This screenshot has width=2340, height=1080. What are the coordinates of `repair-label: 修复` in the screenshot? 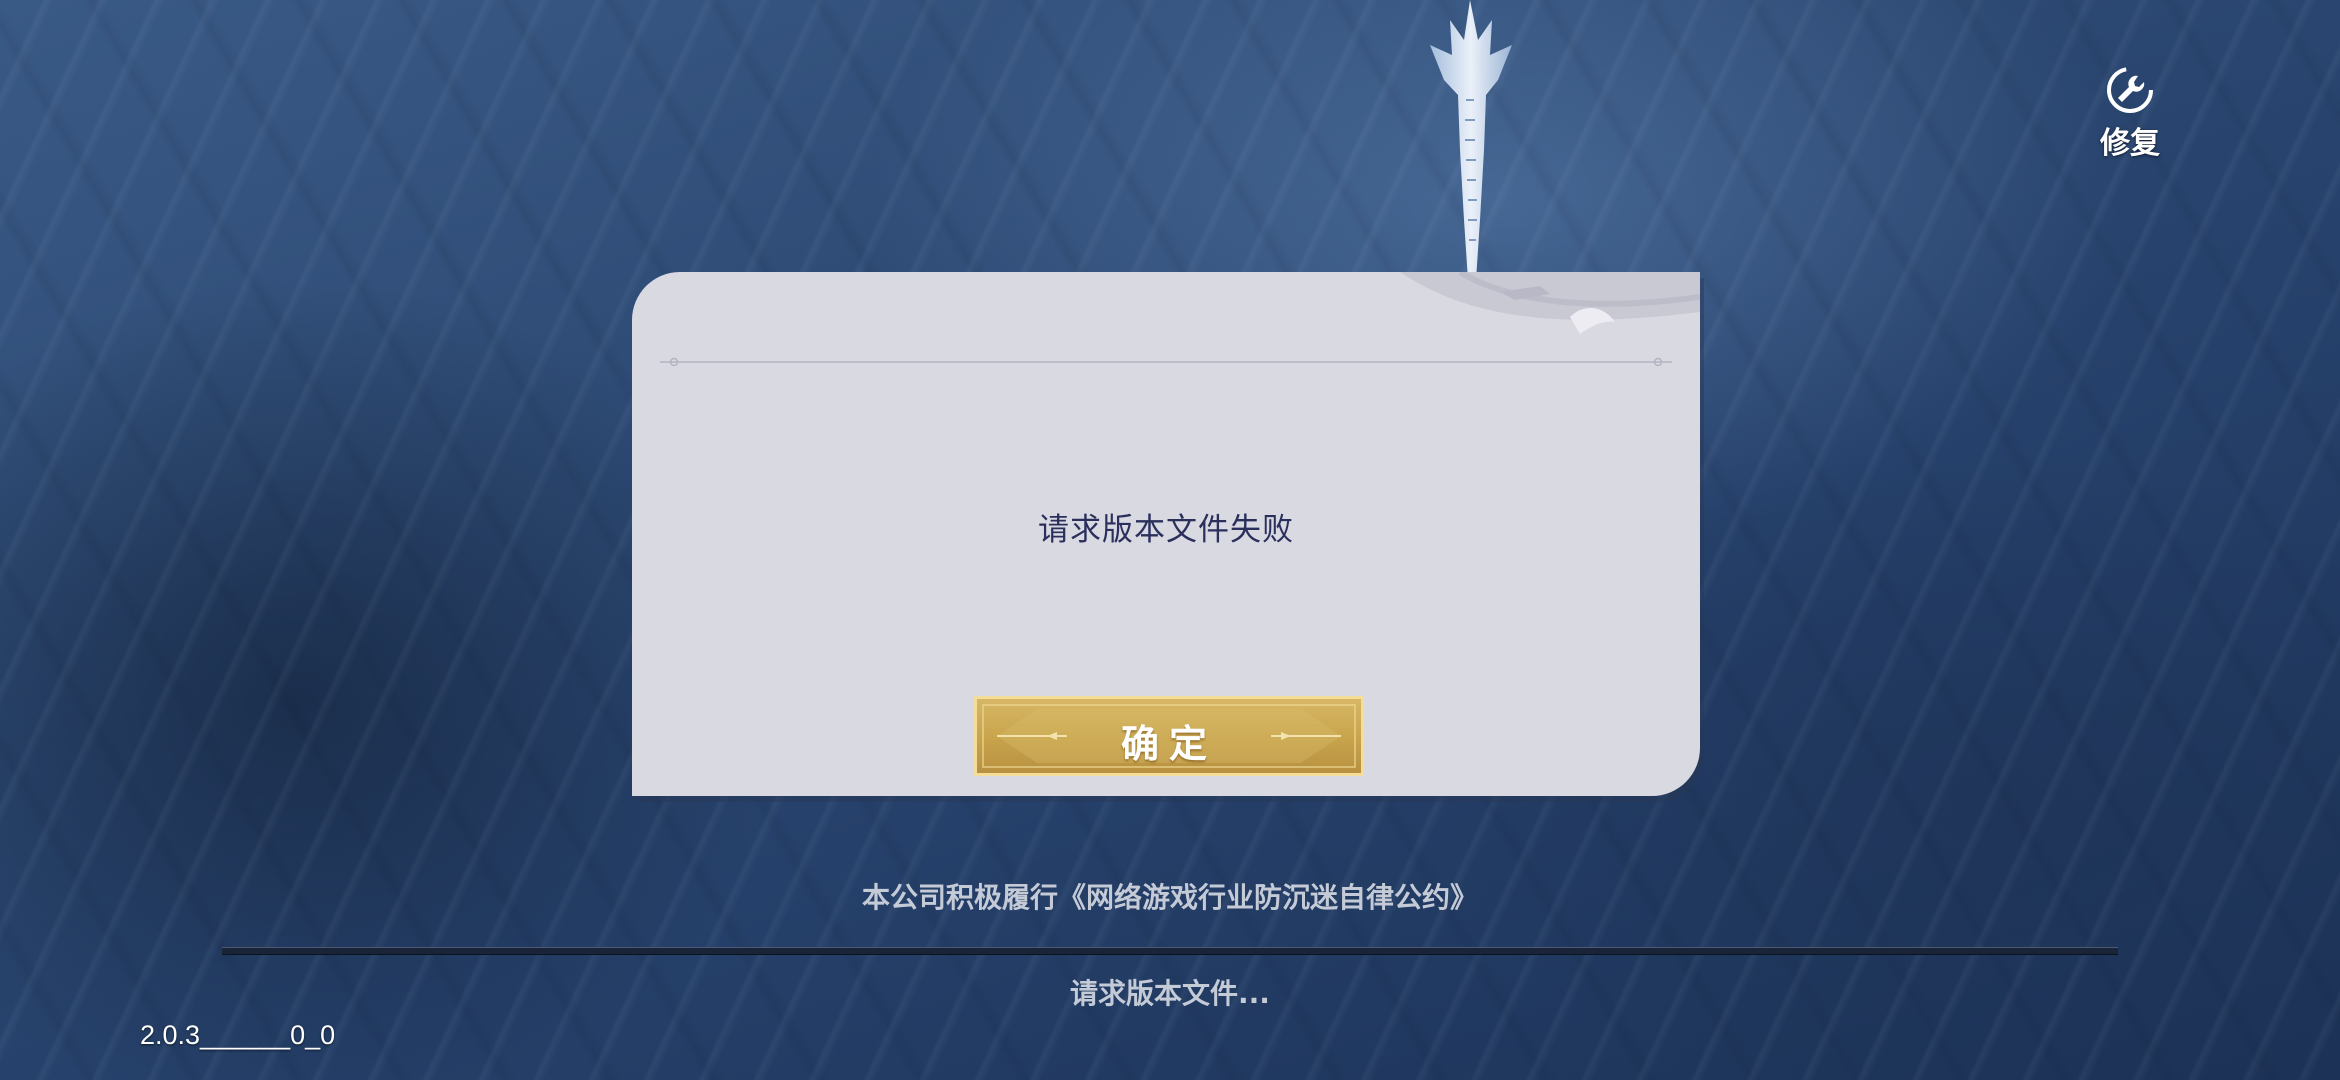 It's located at (2130, 143).